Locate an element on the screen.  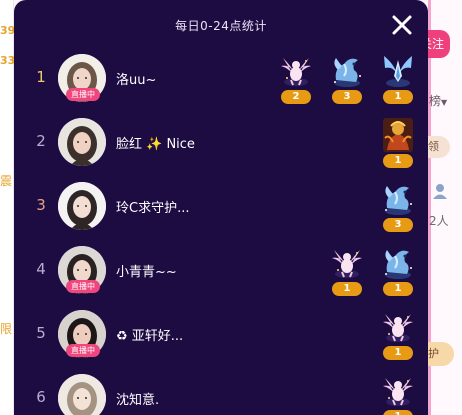
ranking-row: 5 直播中 ♻ 亚轩好... 1 is located at coordinates (221, 334).